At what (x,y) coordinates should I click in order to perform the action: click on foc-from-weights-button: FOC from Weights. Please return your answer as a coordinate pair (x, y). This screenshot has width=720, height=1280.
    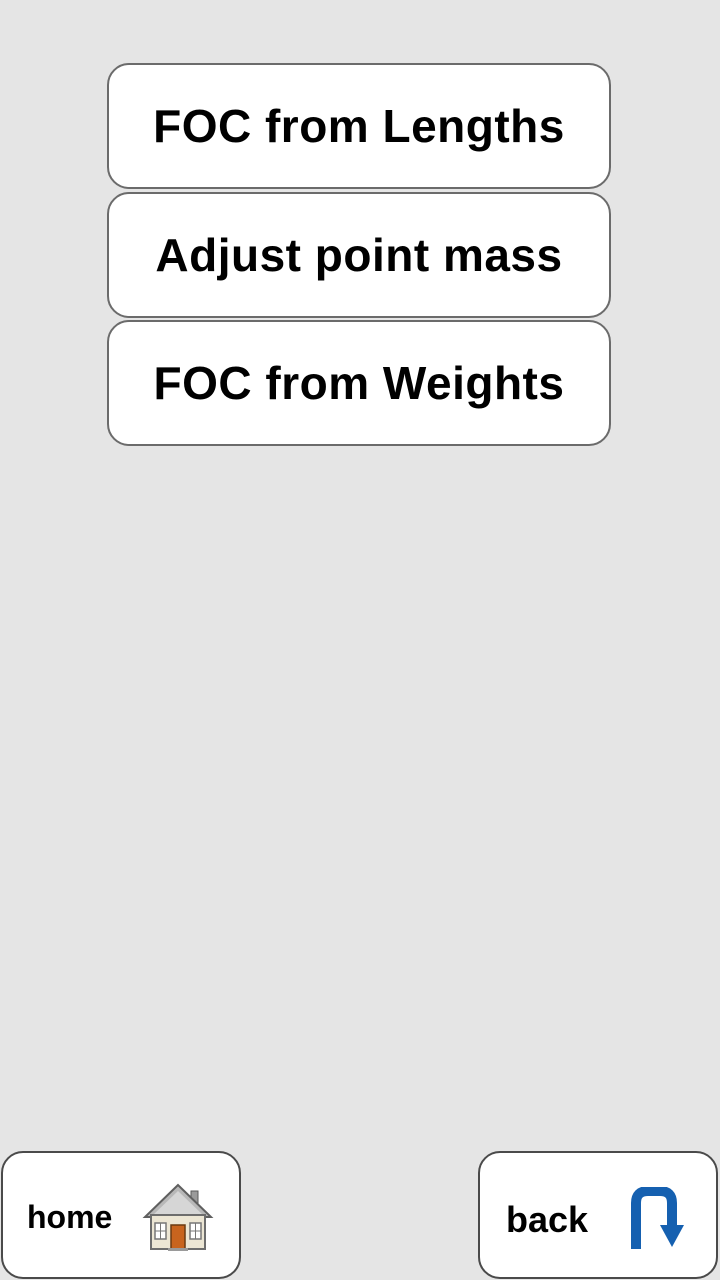
    Looking at the image, I should click on (359, 383).